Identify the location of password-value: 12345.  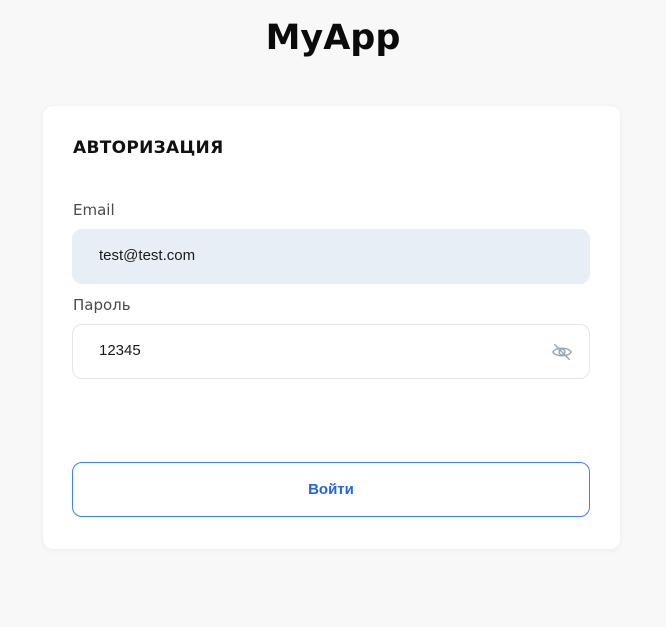
(120, 350).